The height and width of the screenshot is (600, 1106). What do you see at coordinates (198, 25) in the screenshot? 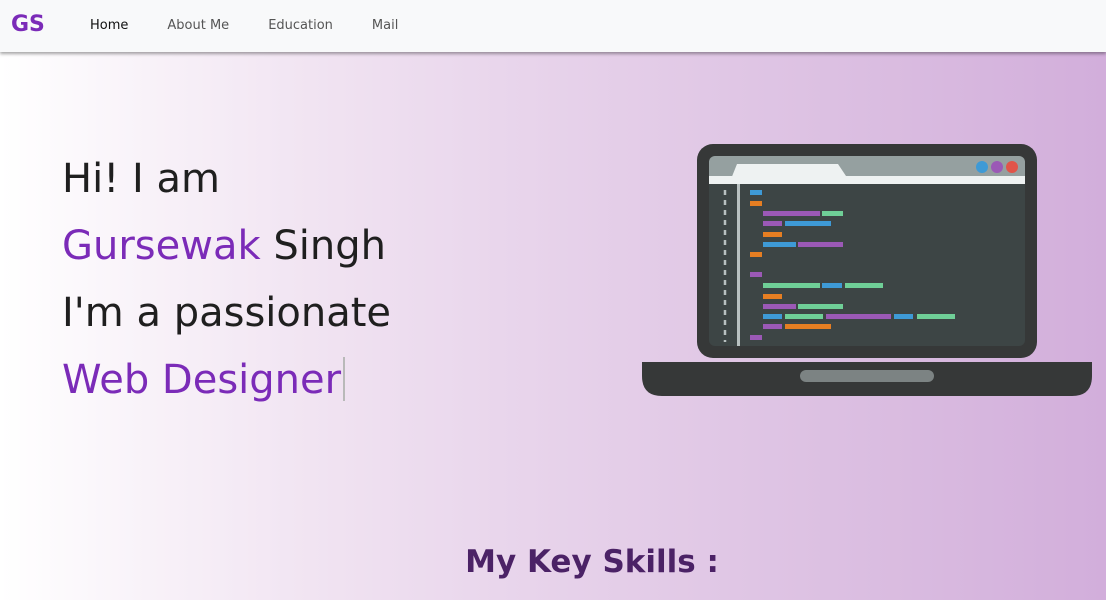
I see `nav-link-about-me: About Me` at bounding box center [198, 25].